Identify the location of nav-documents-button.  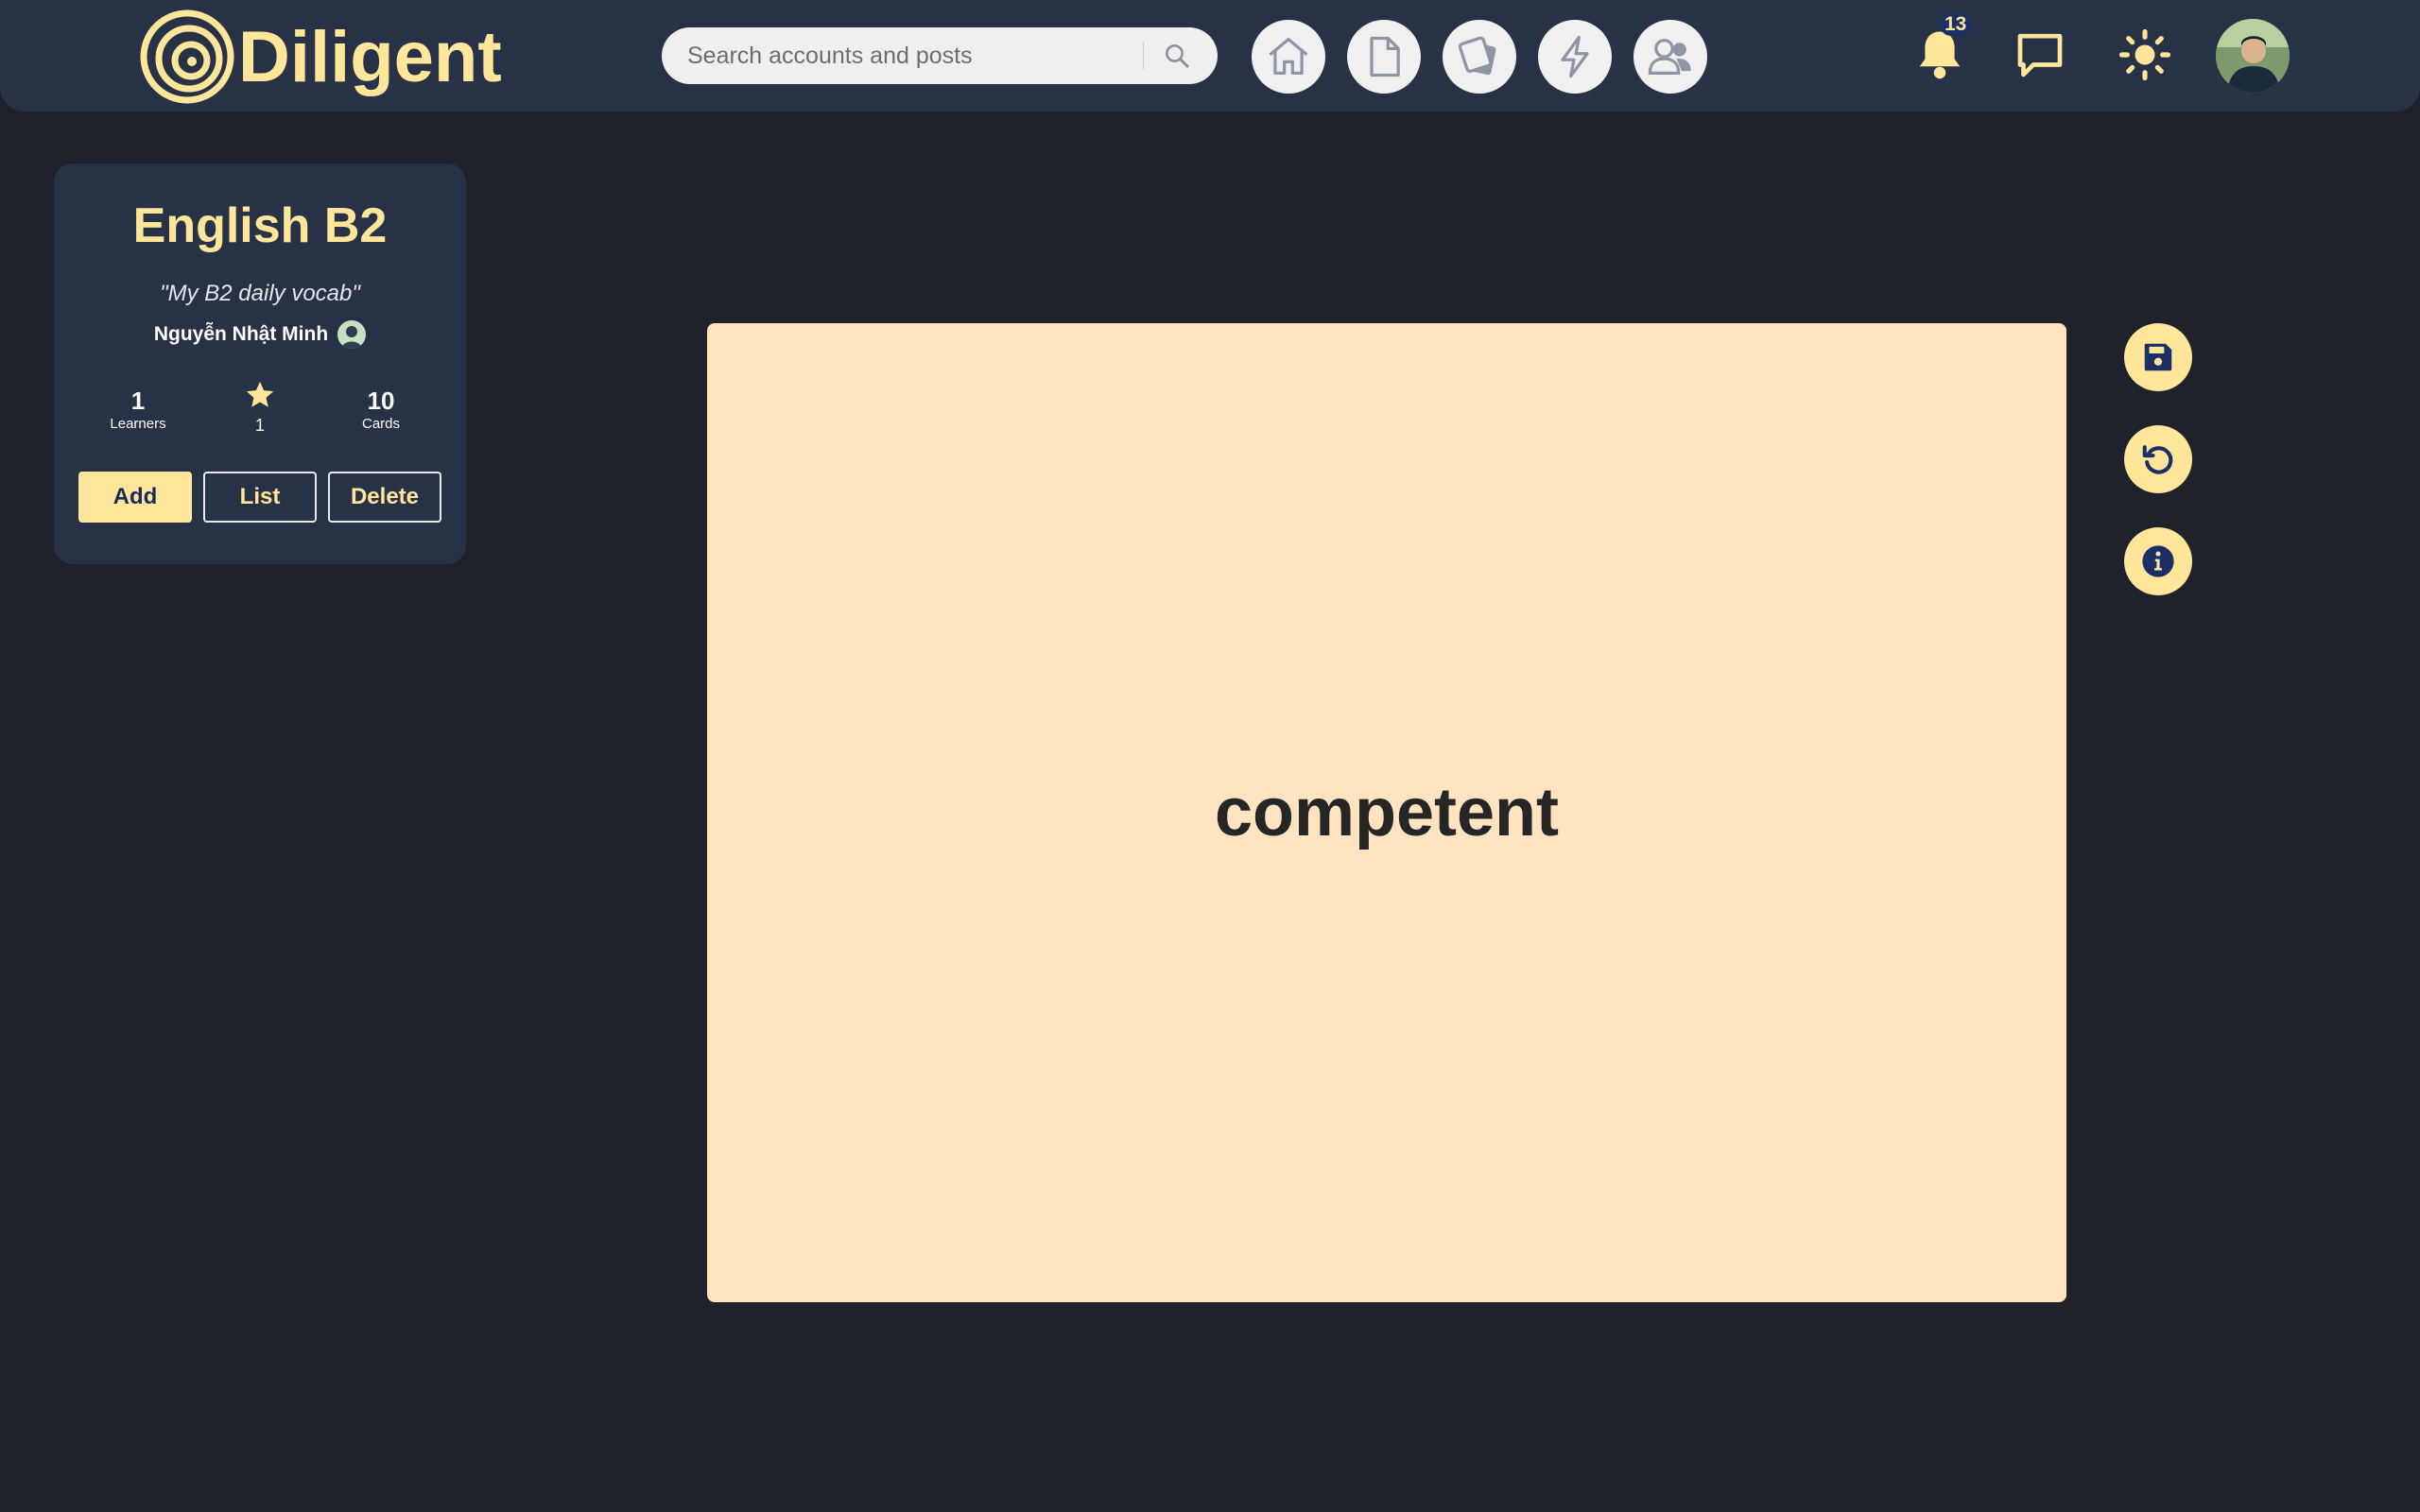
(1384, 57).